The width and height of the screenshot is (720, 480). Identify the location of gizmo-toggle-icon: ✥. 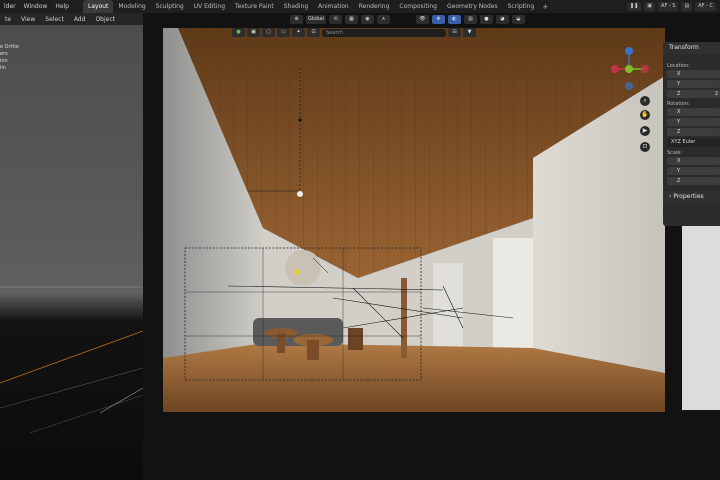
(438, 19).